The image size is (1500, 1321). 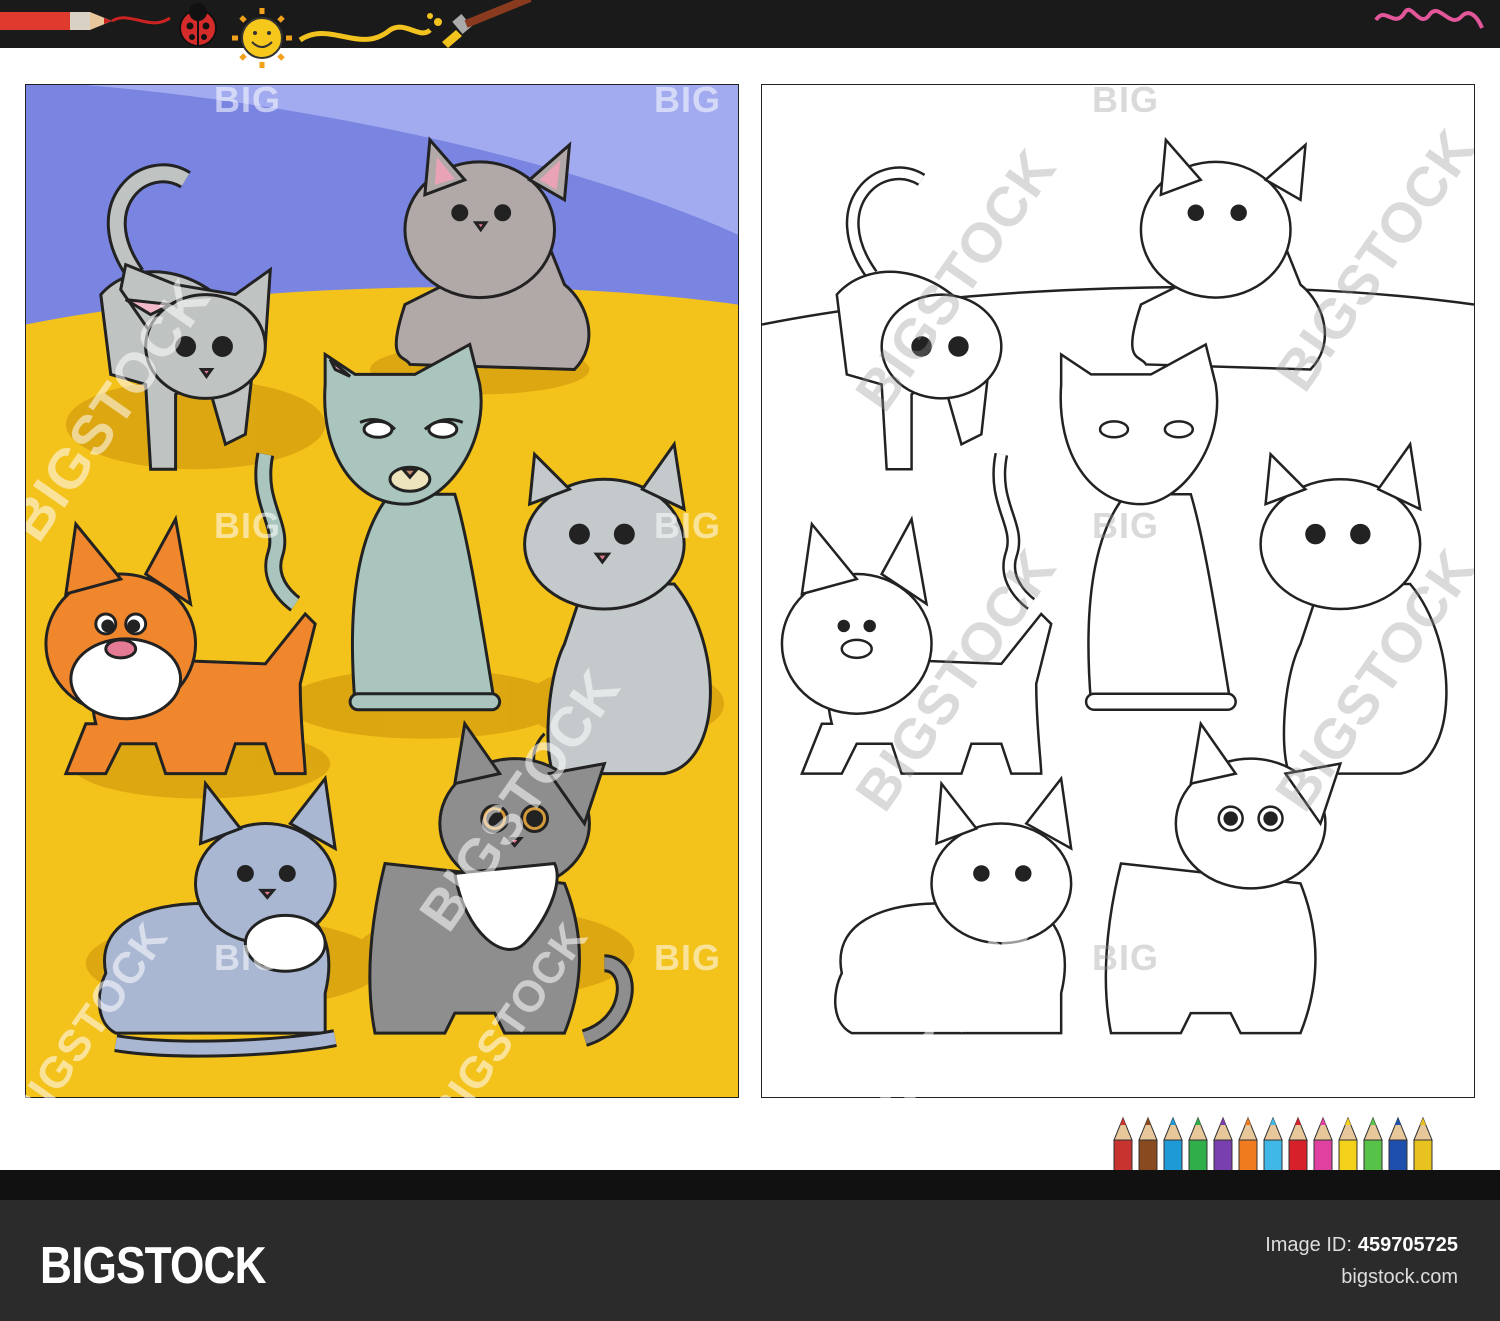 What do you see at coordinates (85, 21) in the screenshot?
I see `pencil-icon` at bounding box center [85, 21].